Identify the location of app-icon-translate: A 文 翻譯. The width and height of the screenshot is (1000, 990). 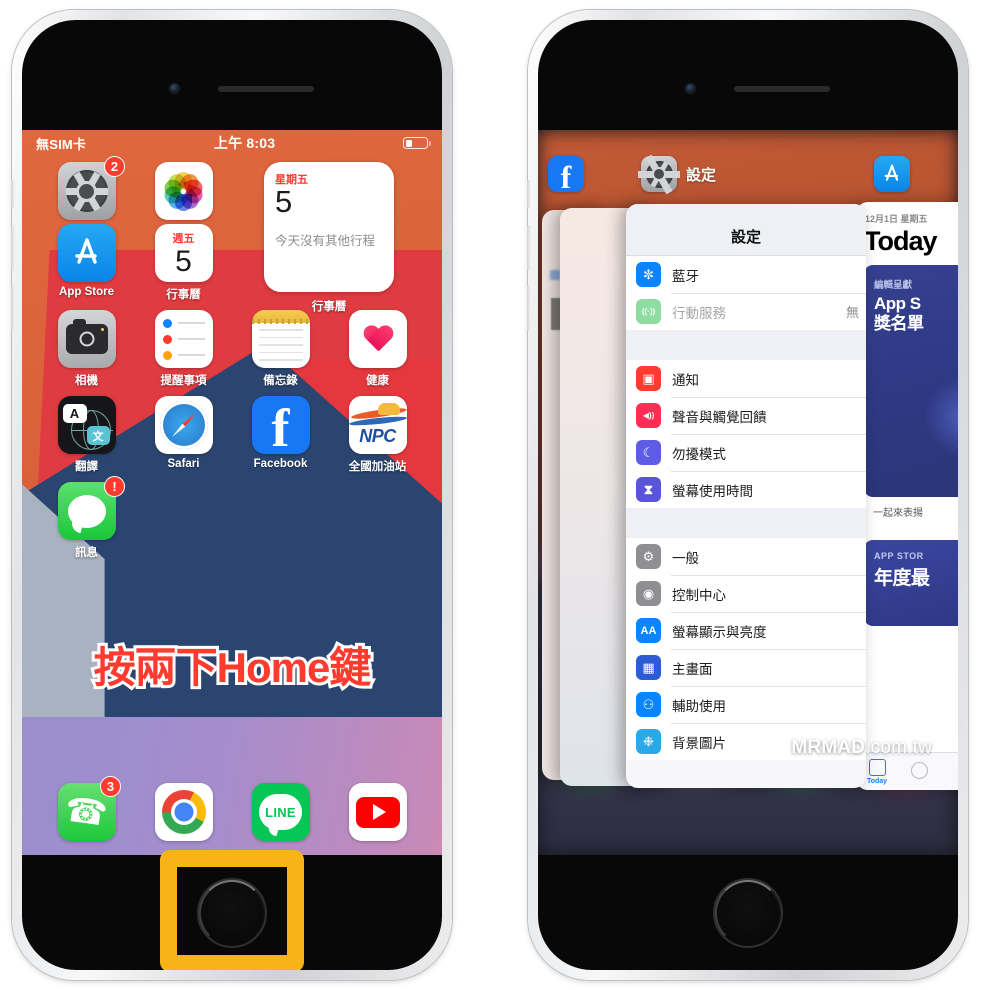
(86, 435).